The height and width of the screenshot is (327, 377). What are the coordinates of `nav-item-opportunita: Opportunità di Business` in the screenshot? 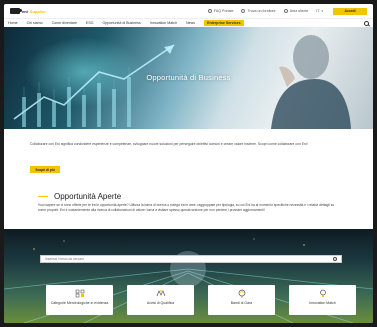 It's located at (122, 23).